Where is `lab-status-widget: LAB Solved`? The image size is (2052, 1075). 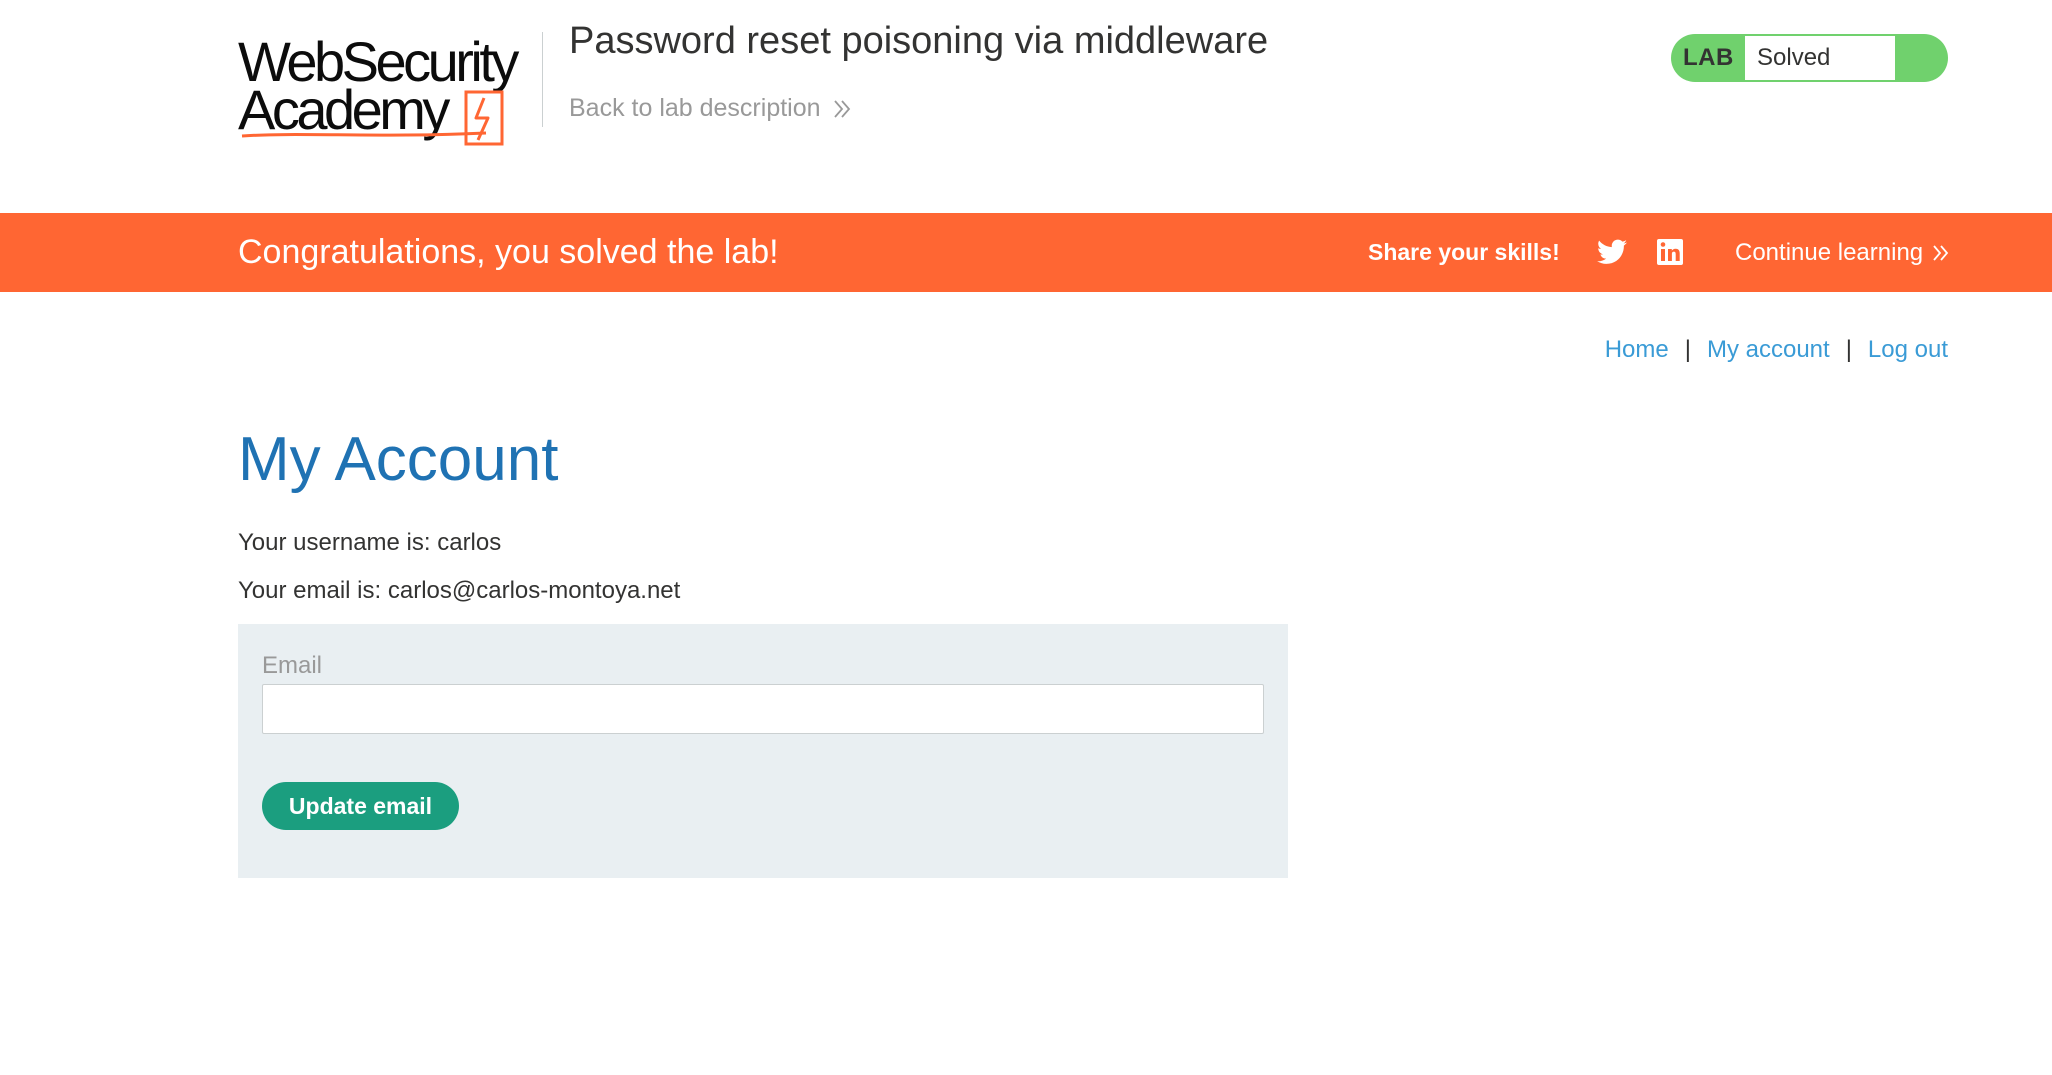 lab-status-widget: LAB Solved is located at coordinates (1809, 58).